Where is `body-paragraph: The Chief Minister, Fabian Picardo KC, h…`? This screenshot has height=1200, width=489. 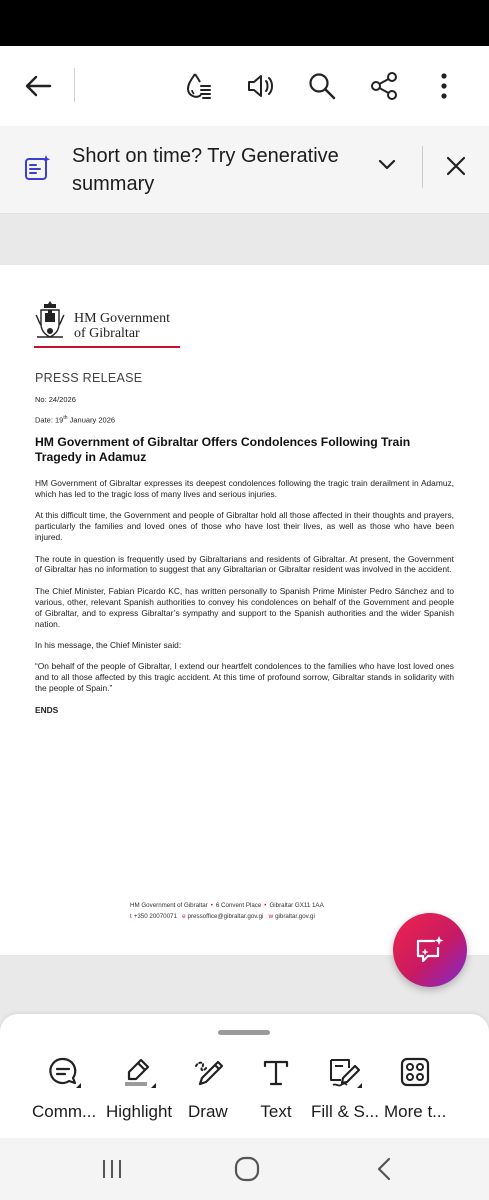 body-paragraph: The Chief Minister, Fabian Picardo KC, h… is located at coordinates (244, 607).